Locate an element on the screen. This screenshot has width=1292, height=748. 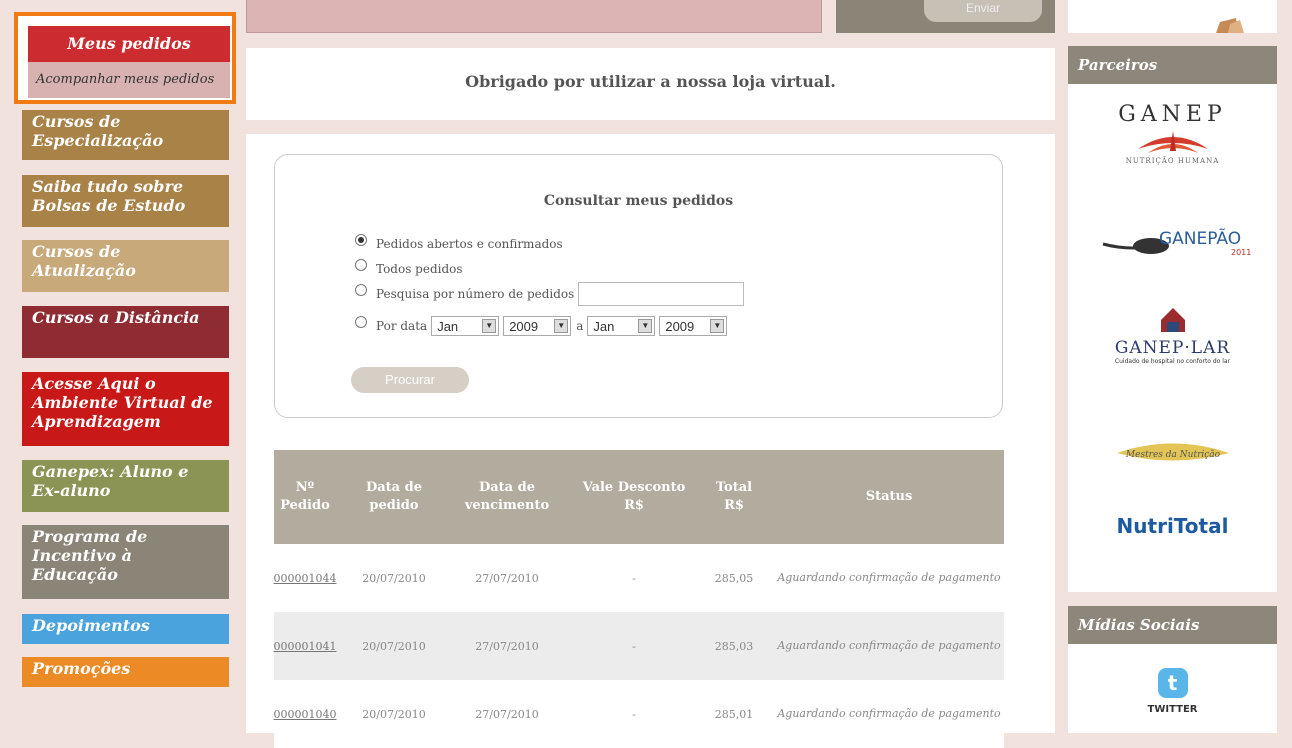
mestres-banner-icon: Mestres da Nutrição is located at coordinates (1172, 452).